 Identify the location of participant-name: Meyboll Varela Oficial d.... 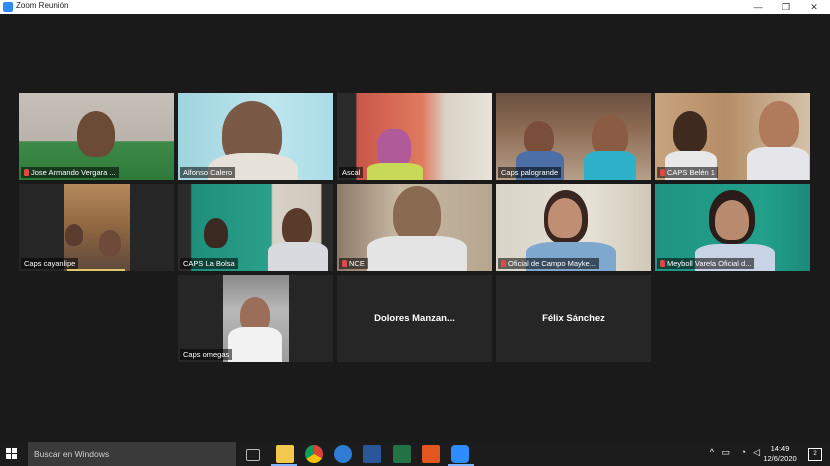
(706, 263).